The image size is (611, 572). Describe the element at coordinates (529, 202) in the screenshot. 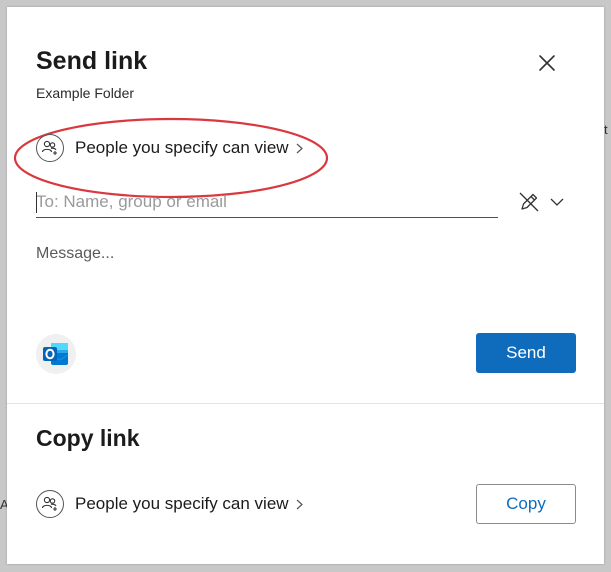

I see `pen-off-icon` at that location.